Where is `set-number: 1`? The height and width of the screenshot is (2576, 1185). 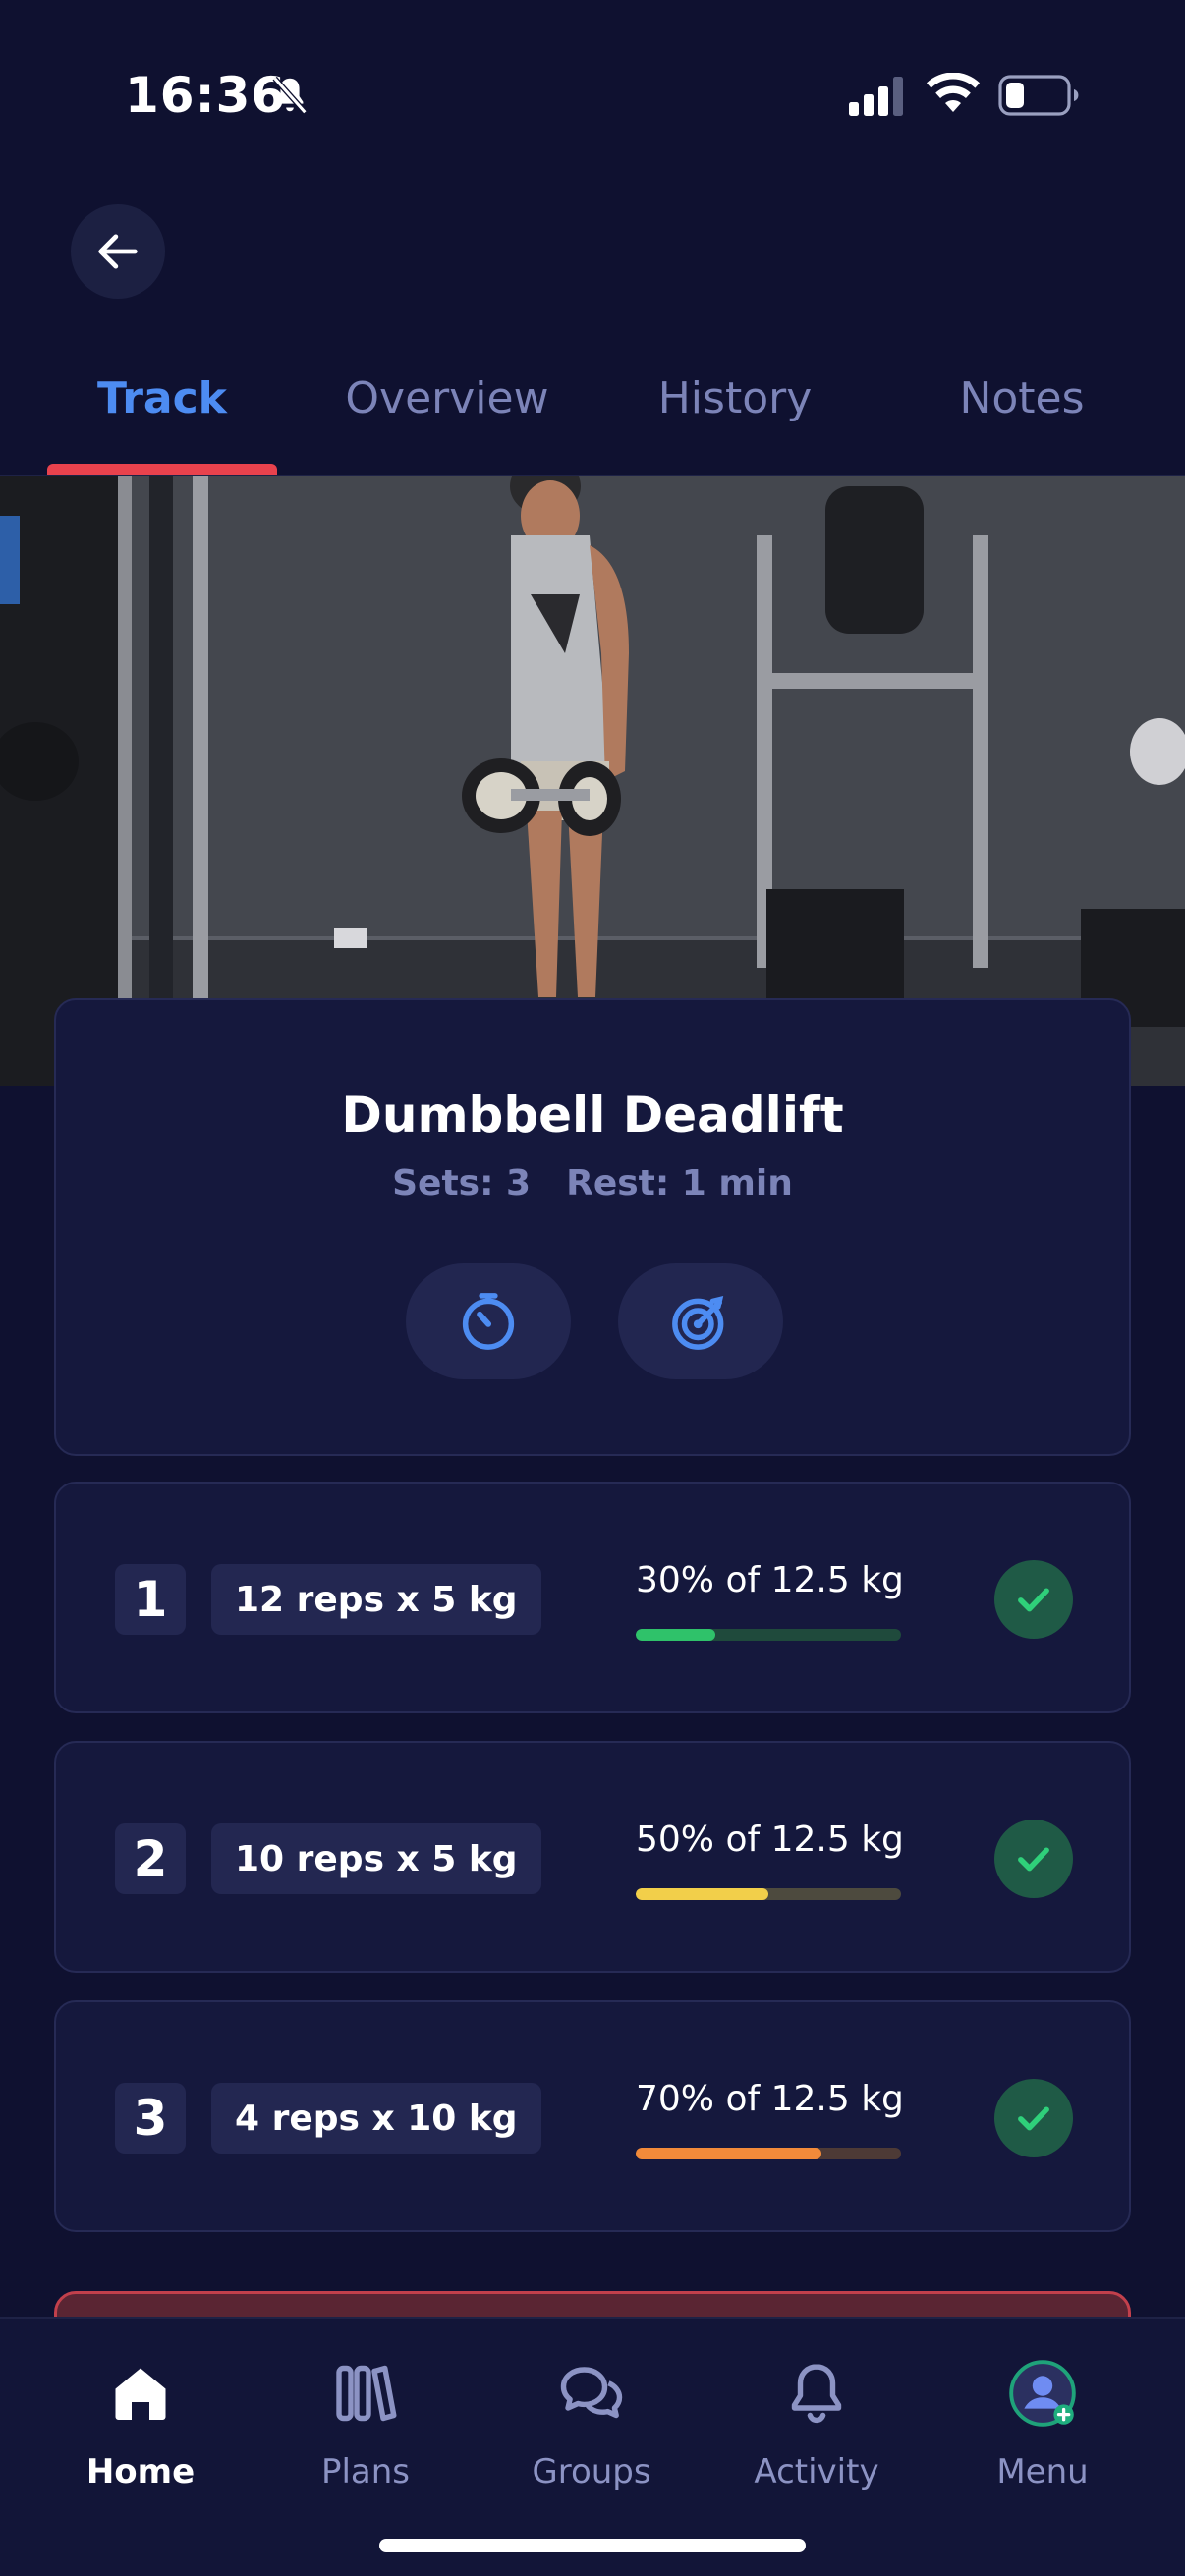 set-number: 1 is located at coordinates (151, 1599).